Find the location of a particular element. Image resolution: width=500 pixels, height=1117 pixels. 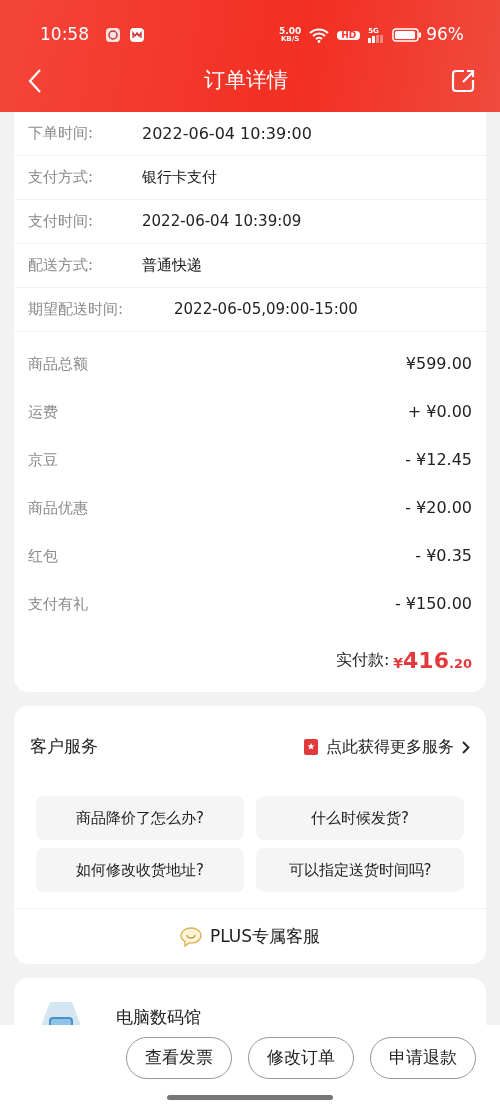

field-value: 普通快递 is located at coordinates (172, 266).